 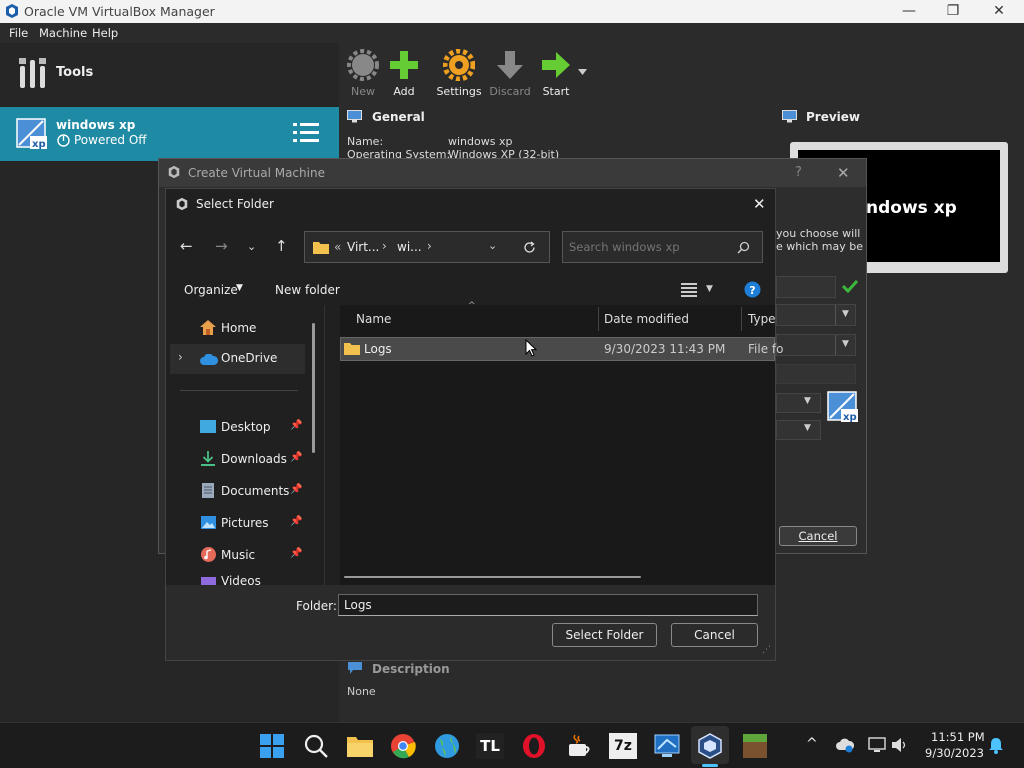 What do you see at coordinates (816, 315) in the screenshot?
I see `vm-folder-combo: ▼` at bounding box center [816, 315].